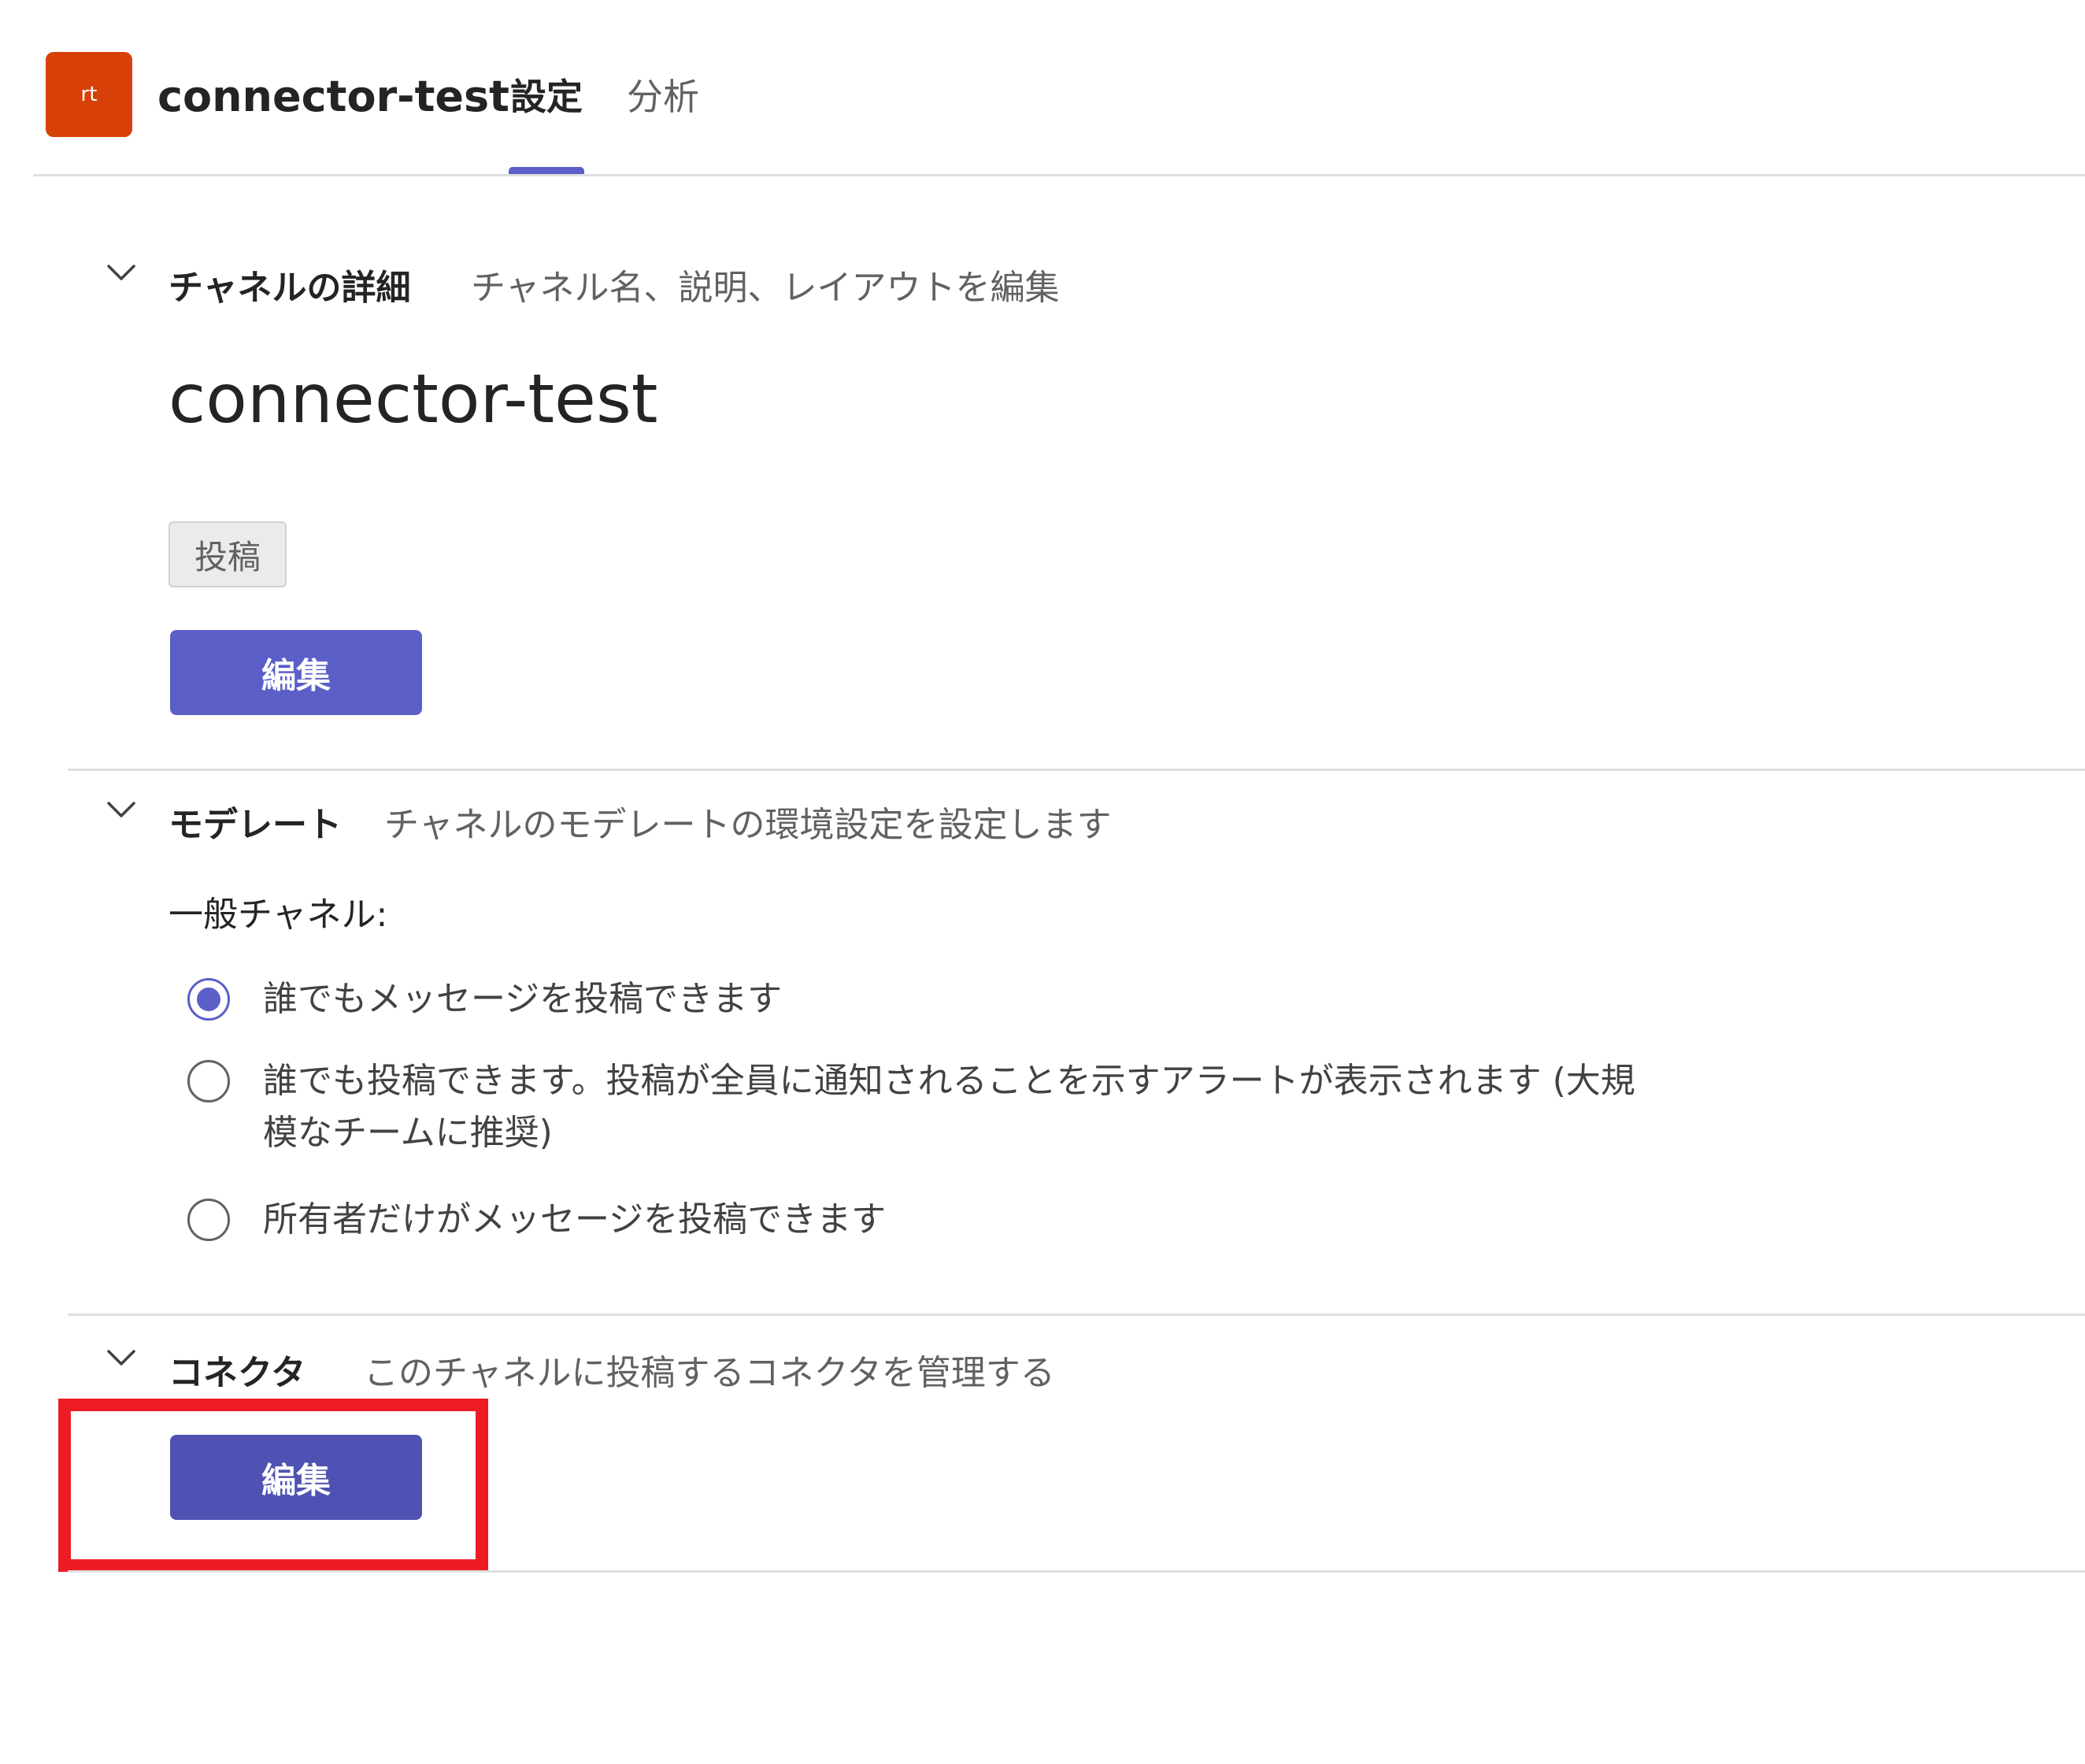 The width and height of the screenshot is (2085, 1764). I want to click on section-description-channel-details: チャネル名、説明、レイアウトを編集, so click(765, 288).